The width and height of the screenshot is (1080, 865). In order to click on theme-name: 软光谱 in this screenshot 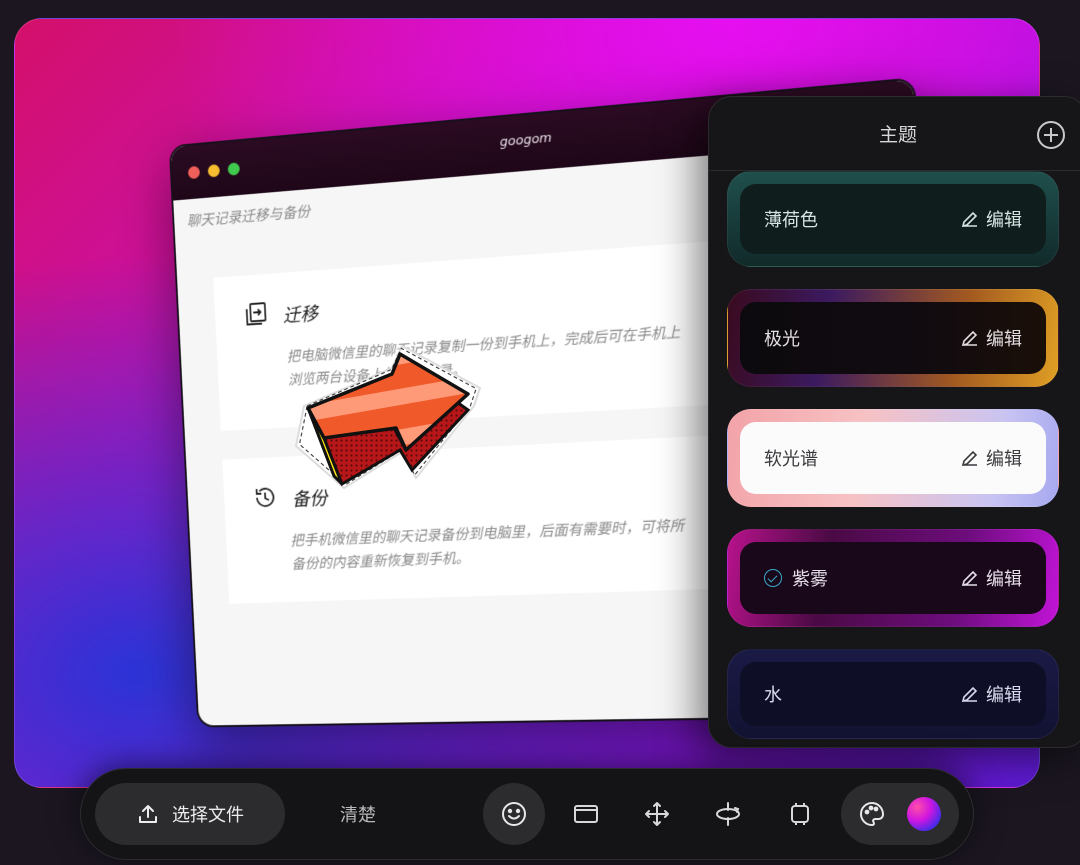, I will do `click(791, 459)`.